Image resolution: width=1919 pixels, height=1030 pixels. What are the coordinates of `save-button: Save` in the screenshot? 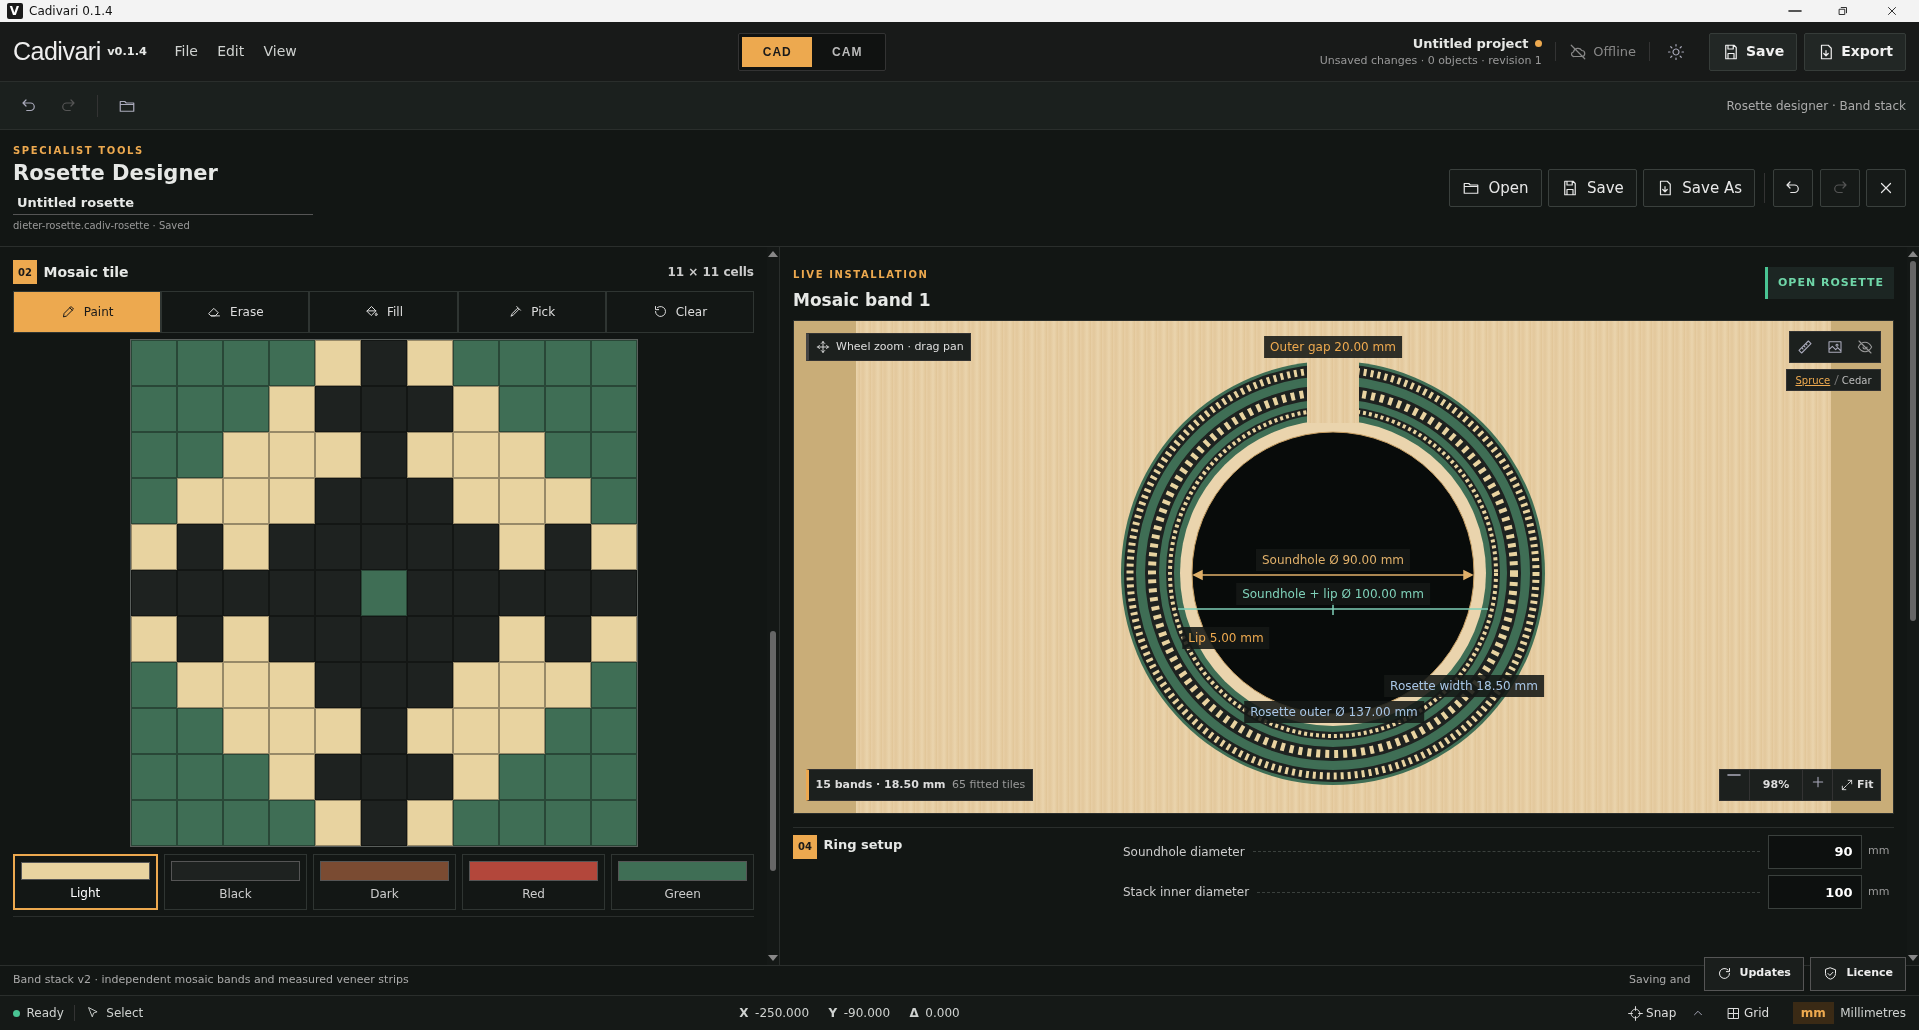 It's located at (1753, 51).